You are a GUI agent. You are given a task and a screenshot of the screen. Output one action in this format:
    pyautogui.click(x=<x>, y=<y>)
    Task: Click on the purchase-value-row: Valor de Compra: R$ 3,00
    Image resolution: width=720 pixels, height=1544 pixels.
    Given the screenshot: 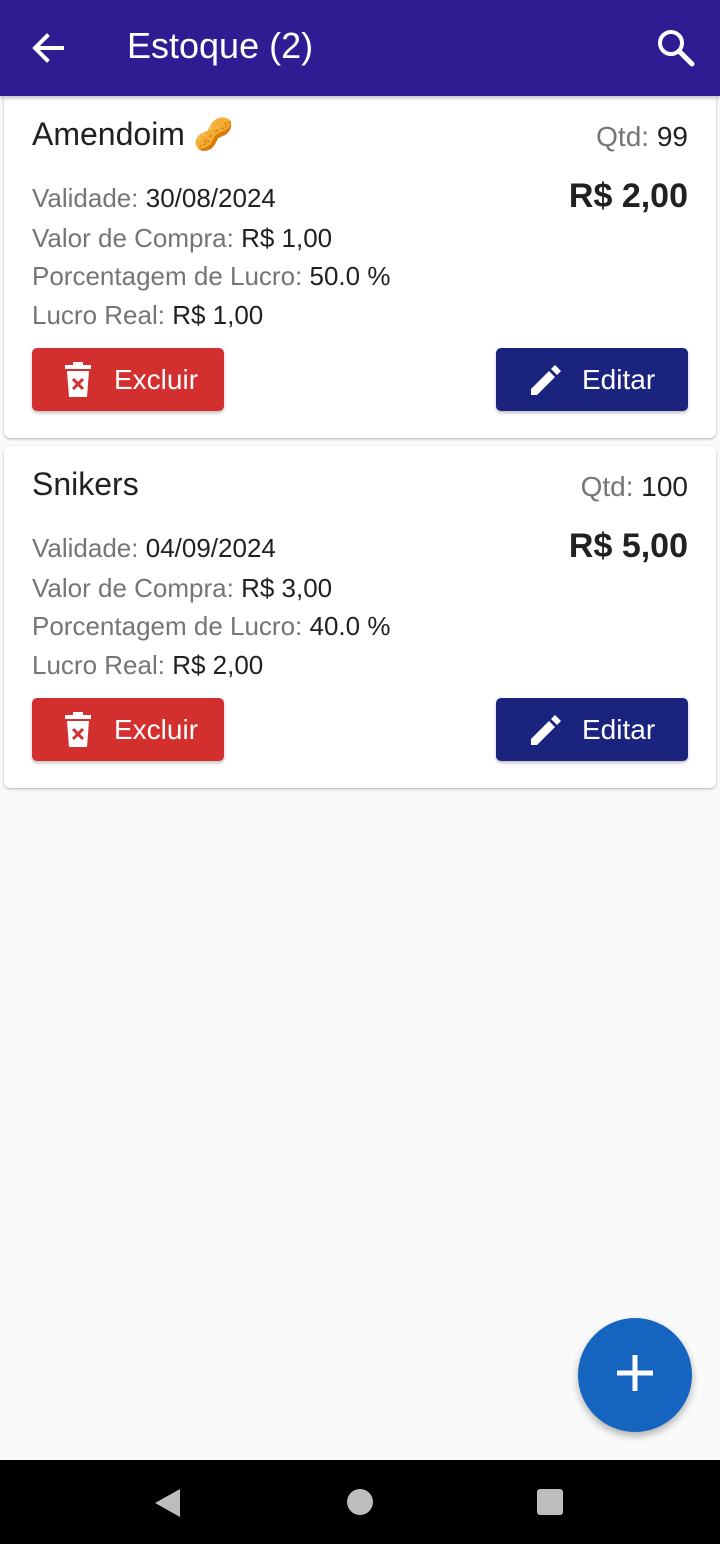 What is the action you would take?
    pyautogui.click(x=182, y=588)
    